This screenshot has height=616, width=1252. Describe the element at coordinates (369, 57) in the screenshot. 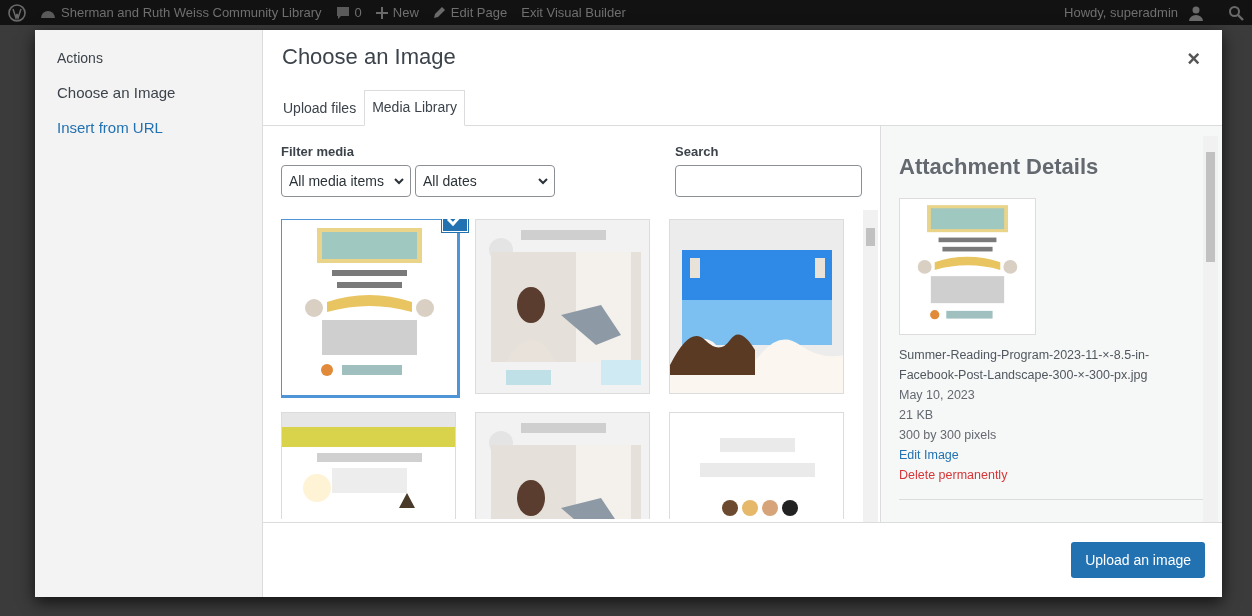

I see `modal-title: Choose an Image` at that location.